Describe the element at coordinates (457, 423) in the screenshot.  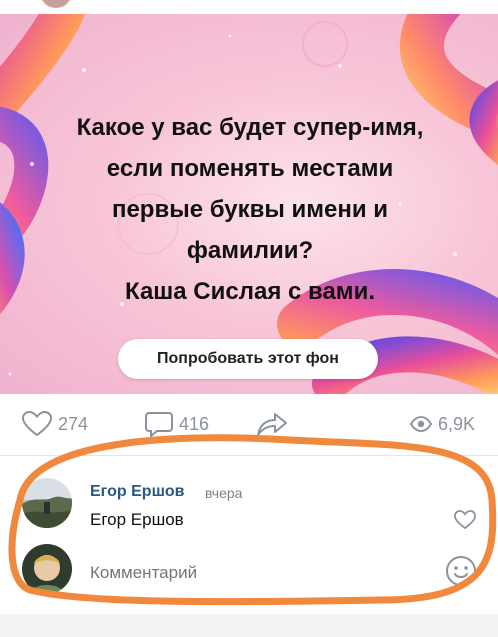
I see `views-count: 6,9K` at that location.